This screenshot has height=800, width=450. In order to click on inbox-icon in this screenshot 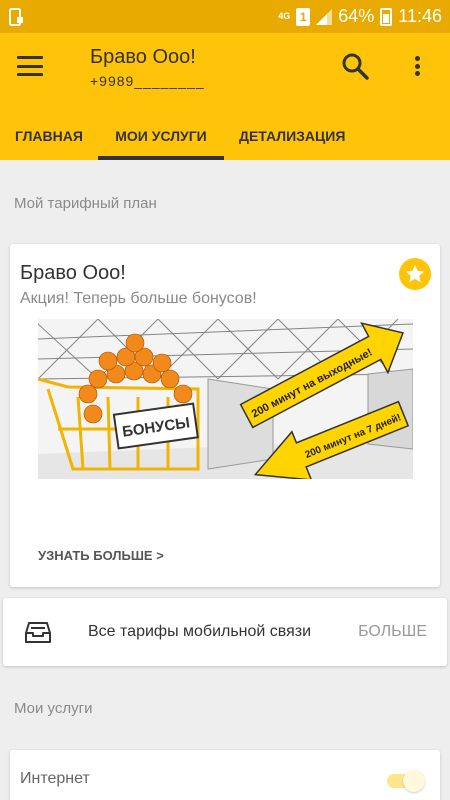, I will do `click(38, 632)`.